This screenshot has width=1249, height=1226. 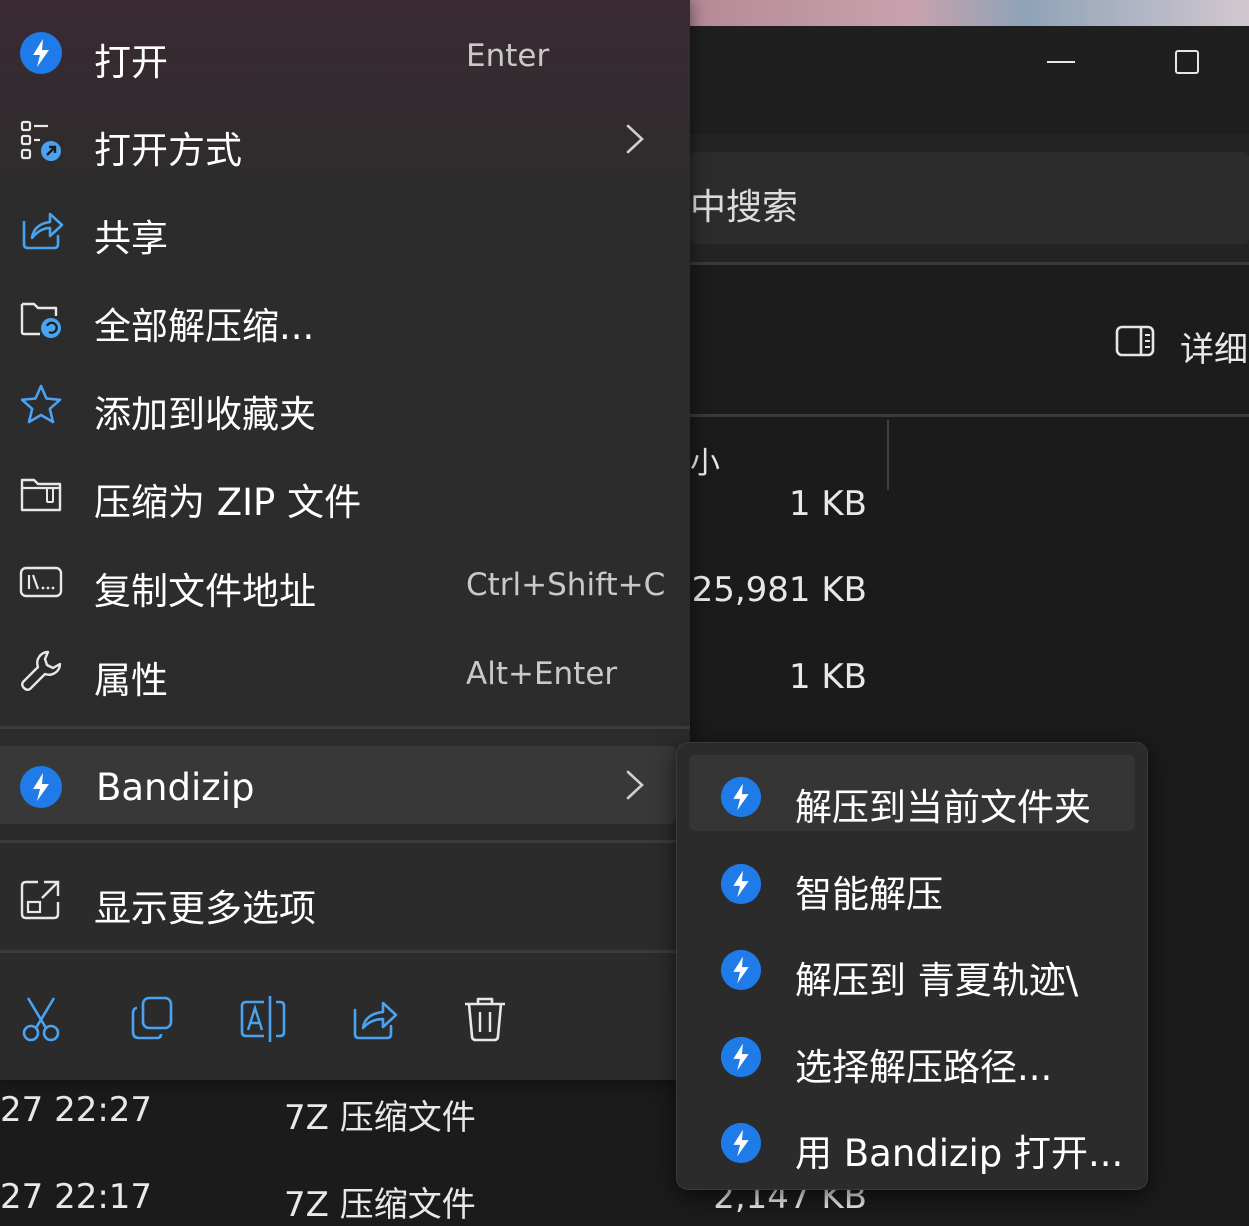 I want to click on copy-path-icon, so click(x=41, y=582).